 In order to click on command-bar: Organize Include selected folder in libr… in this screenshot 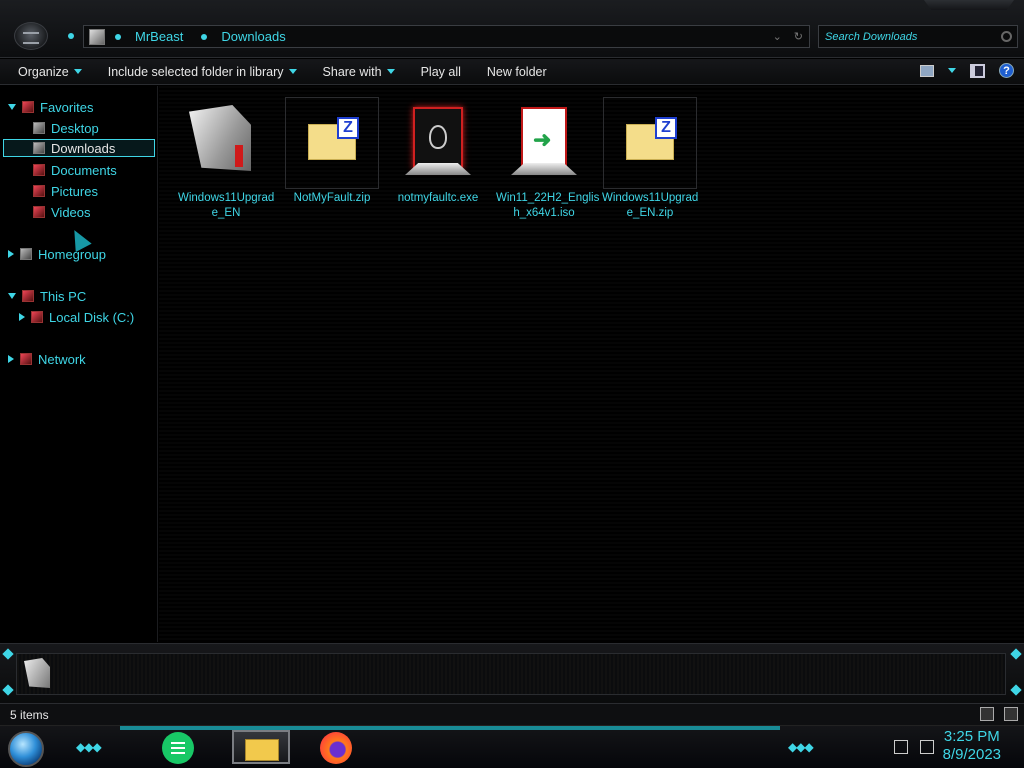, I will do `click(512, 72)`.